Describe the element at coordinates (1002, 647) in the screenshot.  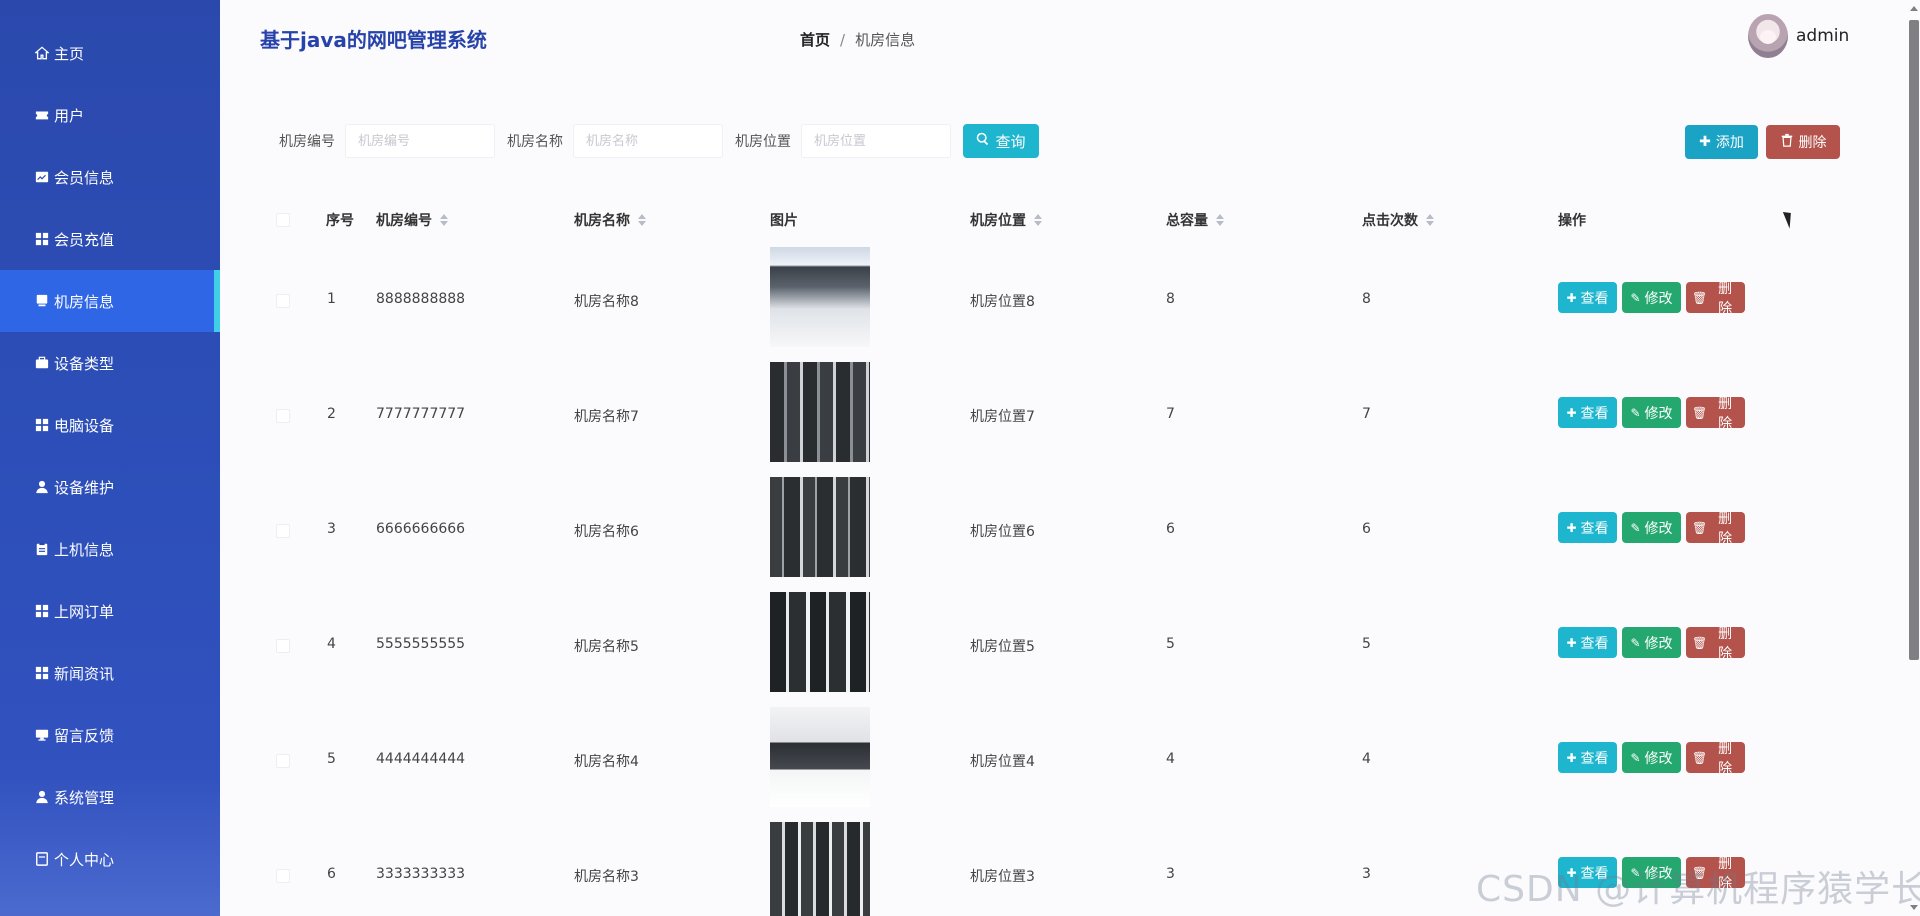
I see `cell-location: 机房位置5` at that location.